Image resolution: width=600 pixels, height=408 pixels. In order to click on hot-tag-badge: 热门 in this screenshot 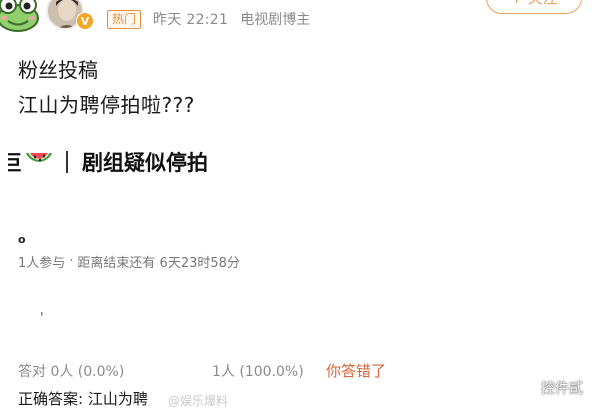, I will do `click(124, 19)`.